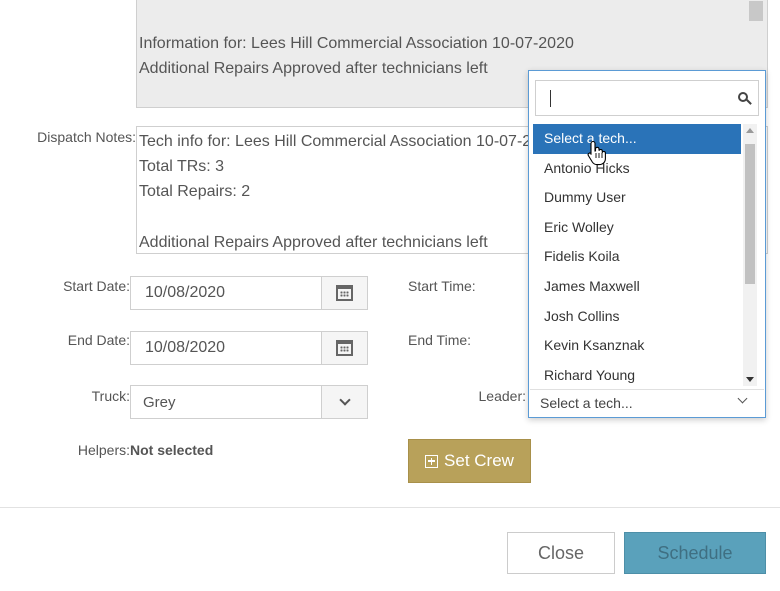 This screenshot has height=591, width=780. Describe the element at coordinates (442, 286) in the screenshot. I see `start-time-label: Start Time:` at that location.